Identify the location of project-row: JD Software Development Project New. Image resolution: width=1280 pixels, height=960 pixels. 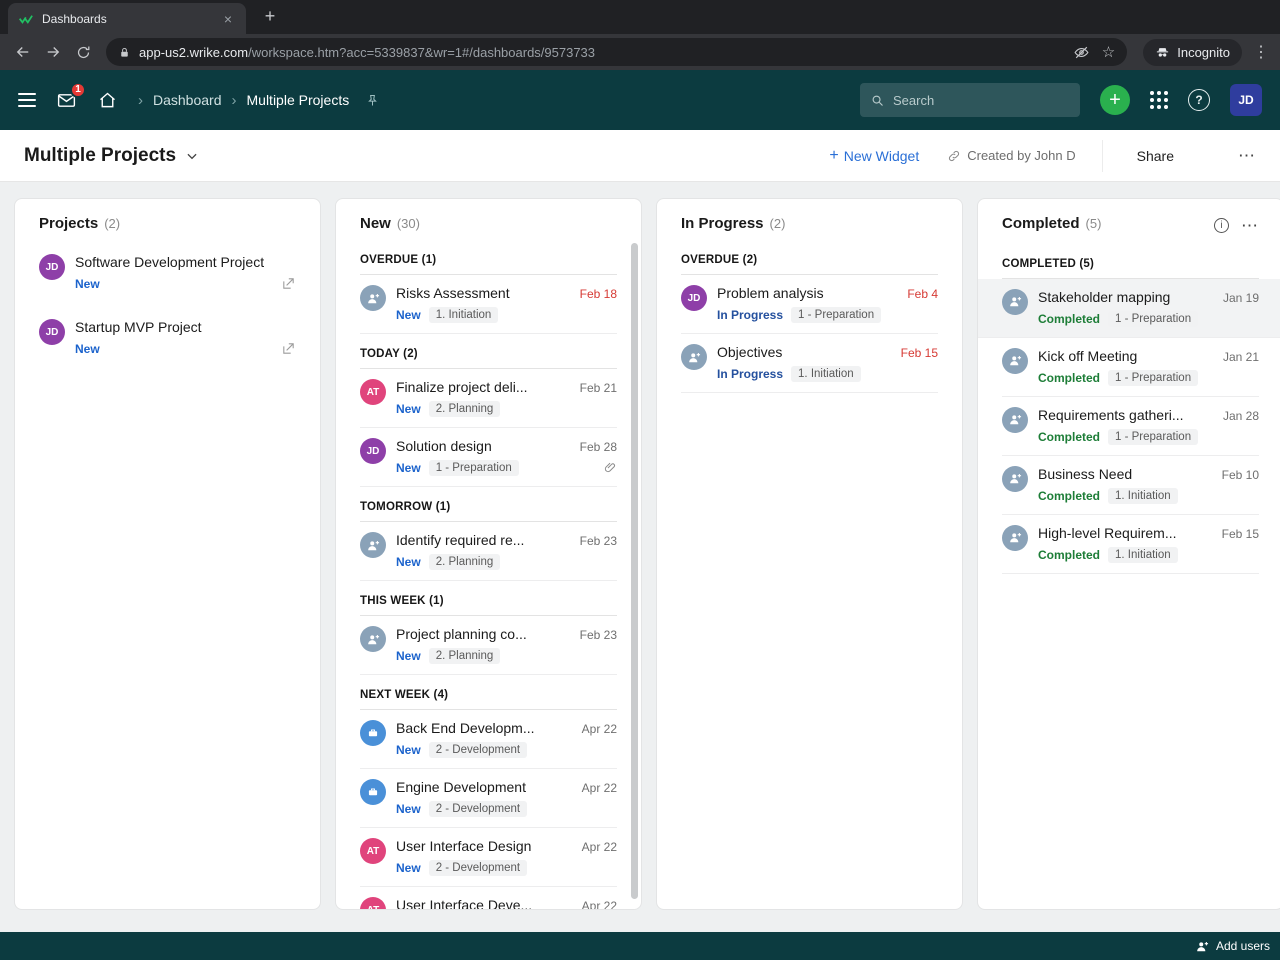
(167, 272).